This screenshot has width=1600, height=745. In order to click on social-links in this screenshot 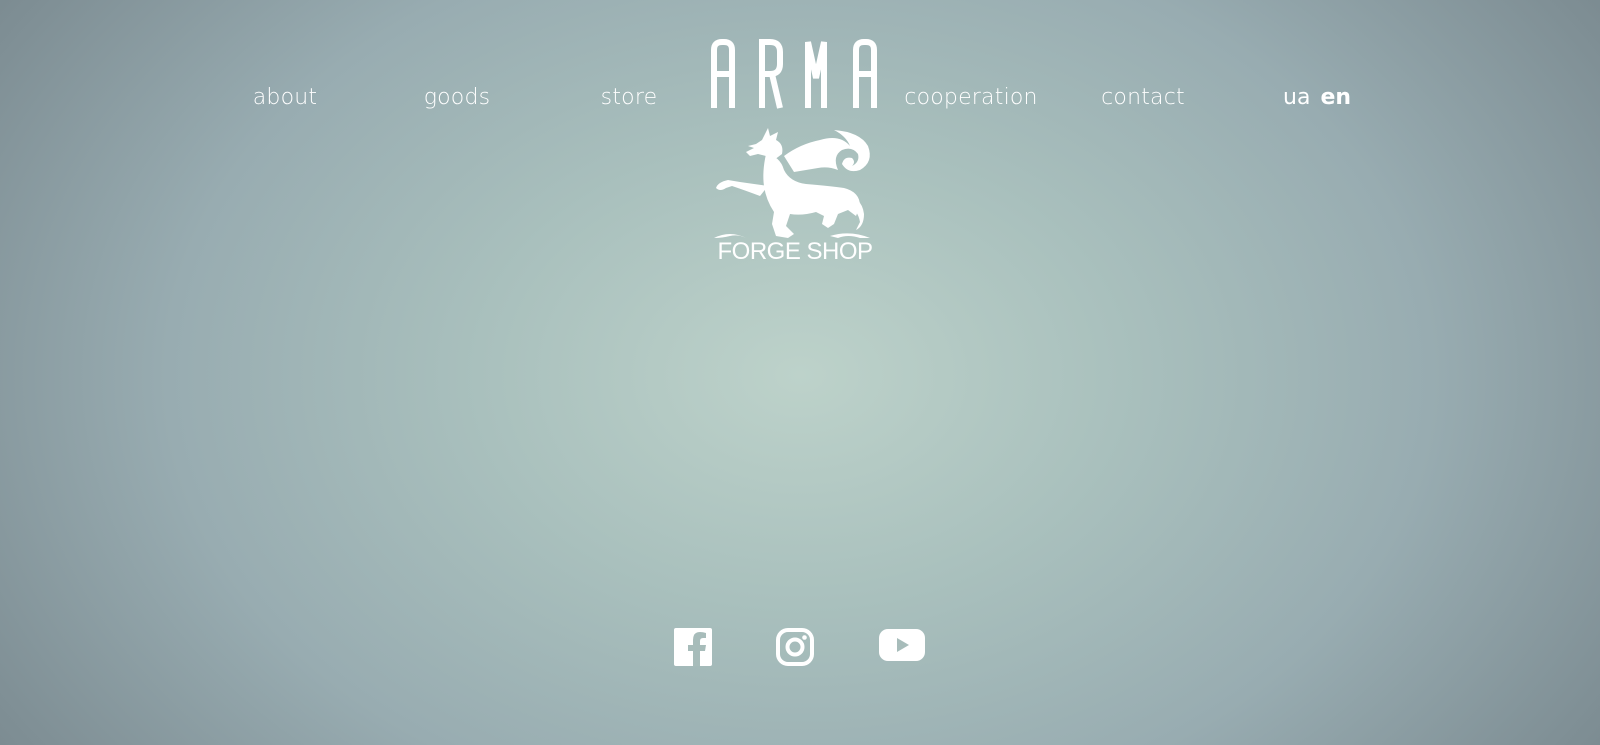, I will do `click(800, 650)`.